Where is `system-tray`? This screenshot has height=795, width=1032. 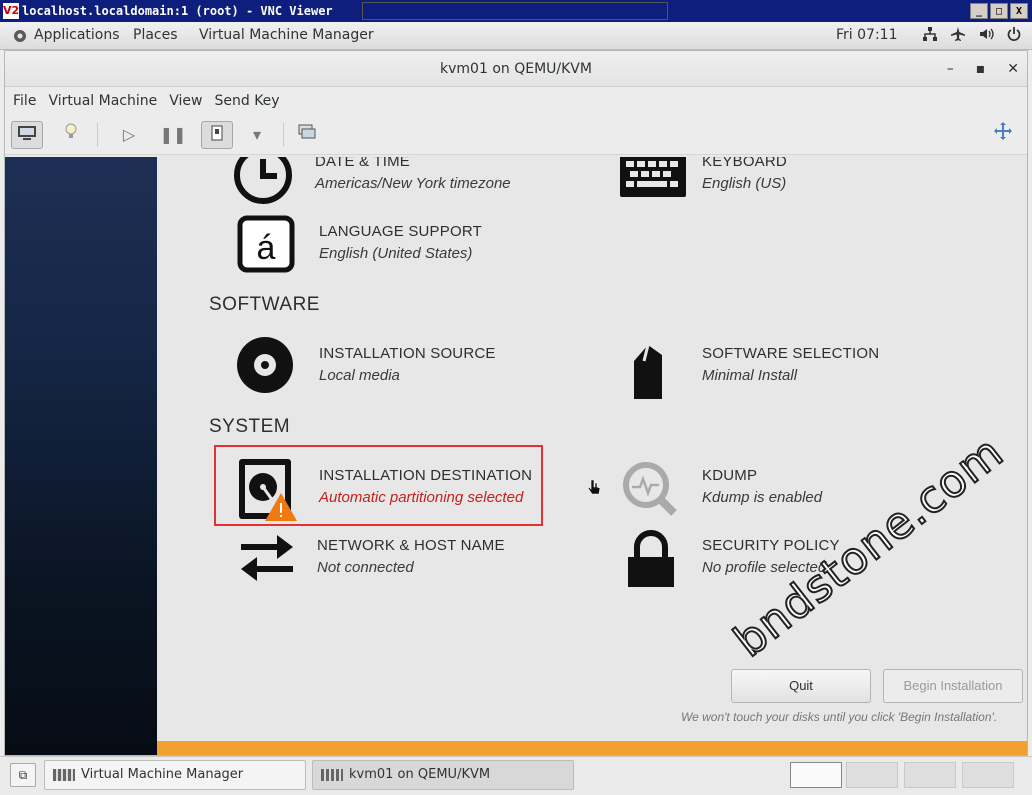
system-tray is located at coordinates (972, 36).